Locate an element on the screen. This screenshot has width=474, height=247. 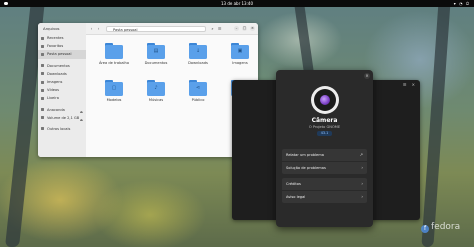
credits-row: Créditos › is located at coordinates (324, 184).